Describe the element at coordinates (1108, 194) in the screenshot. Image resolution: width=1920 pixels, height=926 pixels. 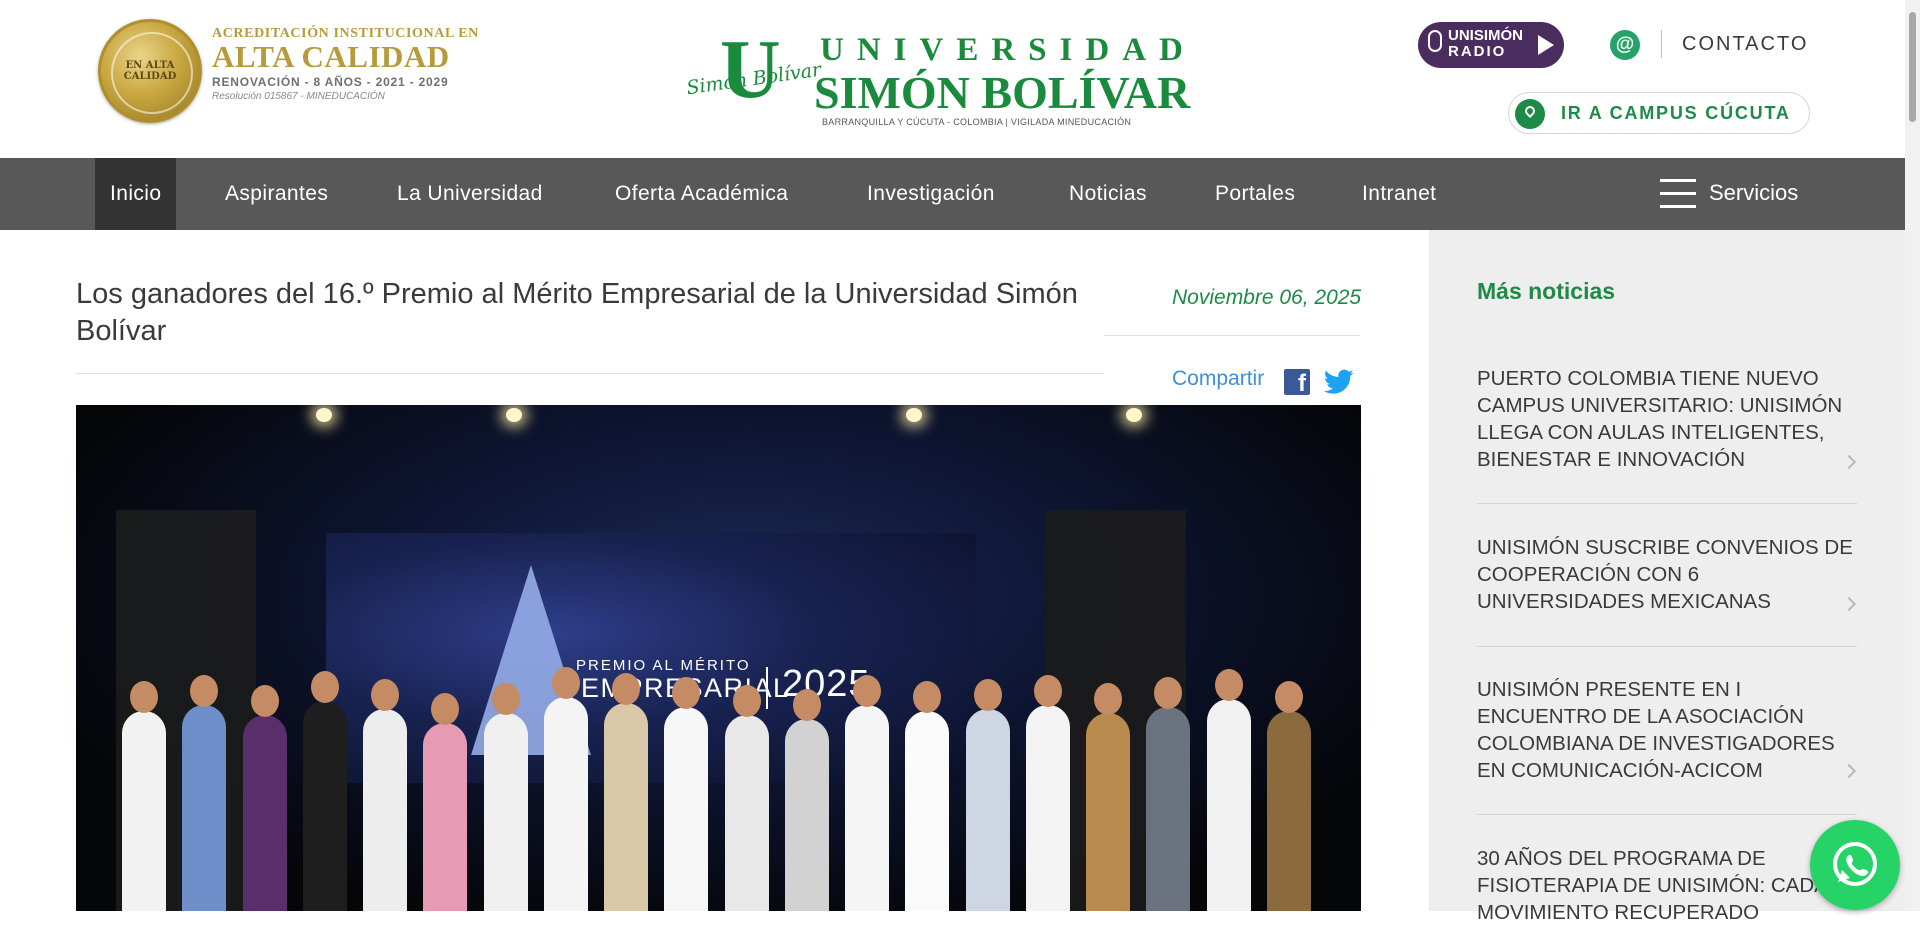
I see `nav-item-noticias: Noticias` at that location.